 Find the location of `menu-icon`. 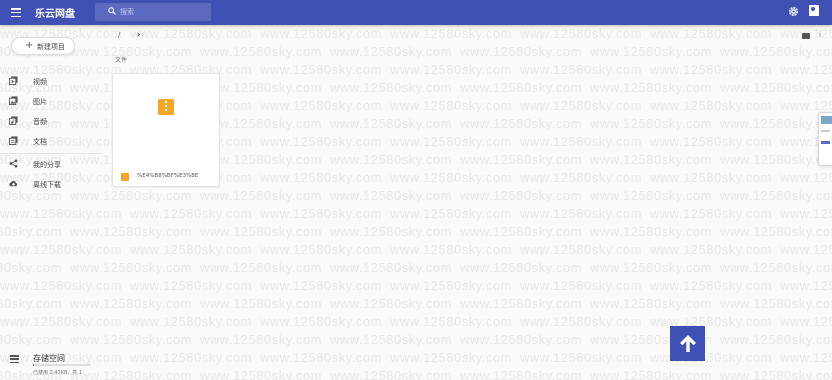

menu-icon is located at coordinates (16, 13).